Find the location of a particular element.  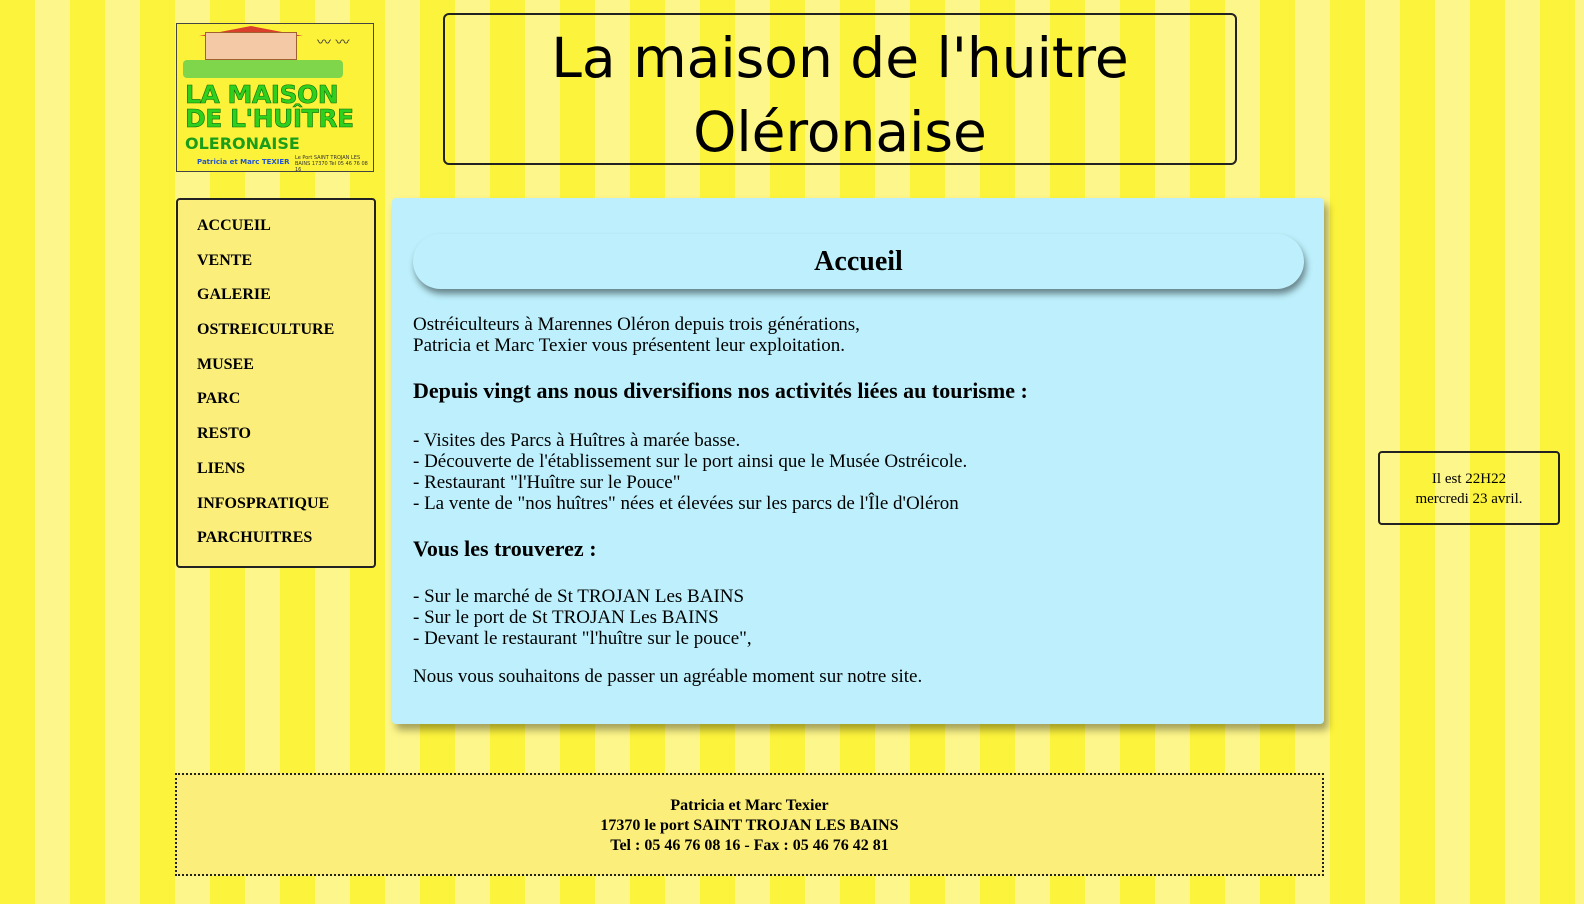

footer-owners: Patricia et Marc Texier is located at coordinates (749, 805).